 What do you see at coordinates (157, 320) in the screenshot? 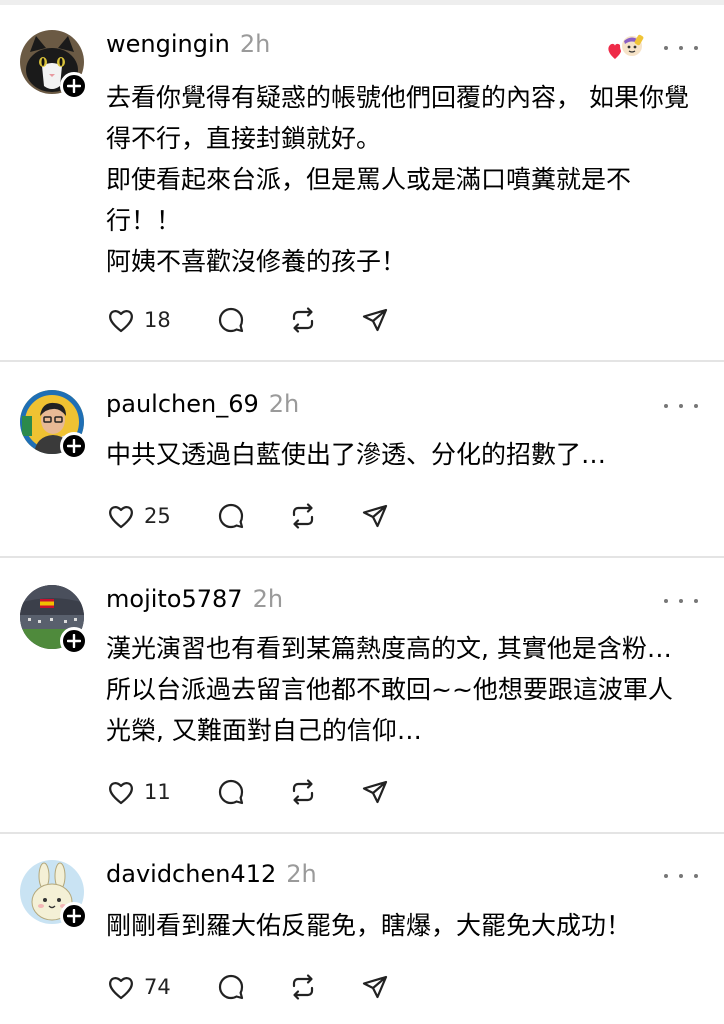
I see `like-count: 18` at bounding box center [157, 320].